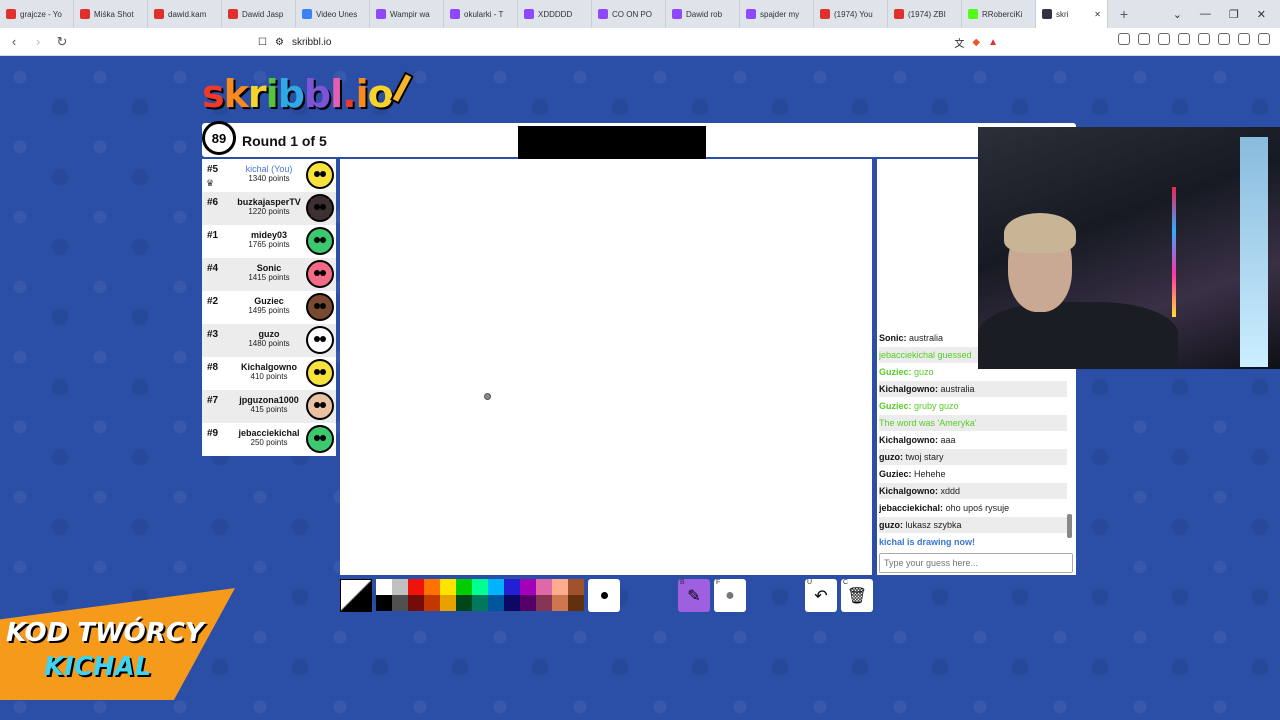 The image size is (1280, 720). Describe the element at coordinates (269, 241) in the screenshot. I see `player-row: #1 midey03 1765 points` at that location.